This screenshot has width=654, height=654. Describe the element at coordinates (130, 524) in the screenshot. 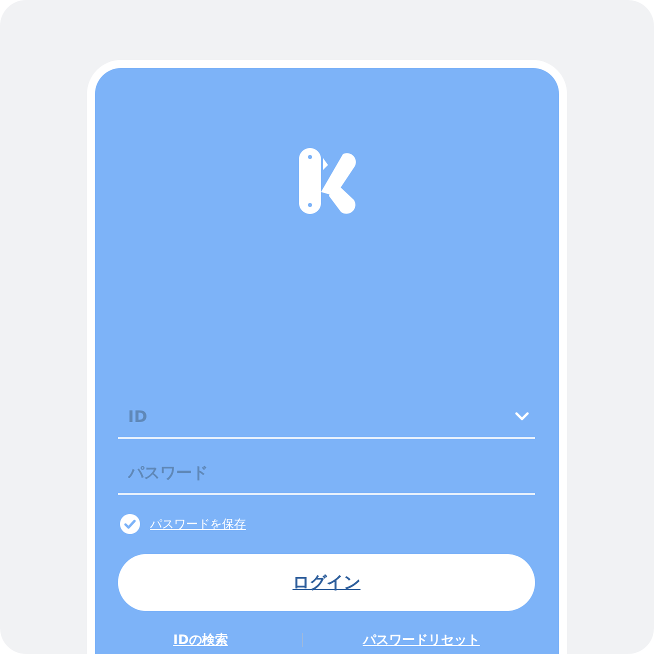

I see `checkbox` at that location.